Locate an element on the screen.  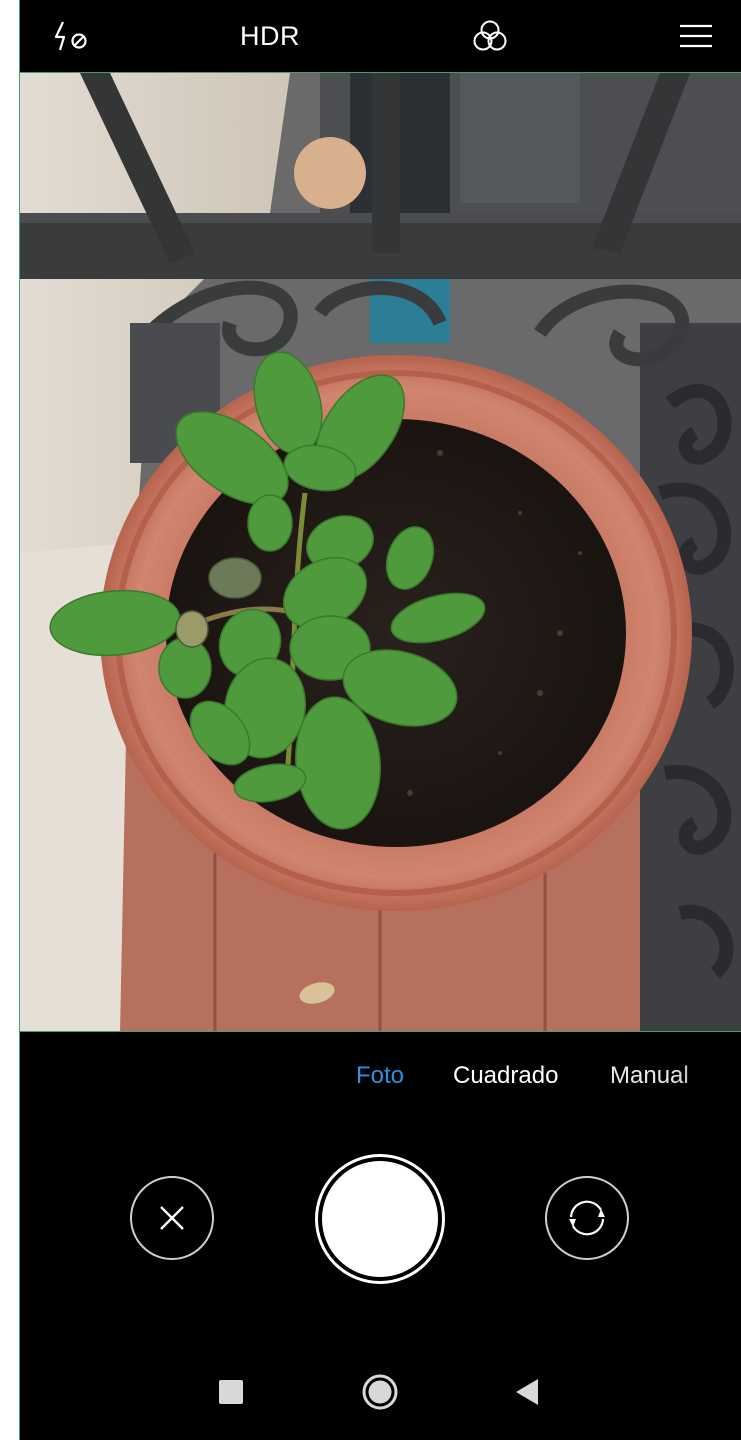
shutter-button is located at coordinates (380, 1219).